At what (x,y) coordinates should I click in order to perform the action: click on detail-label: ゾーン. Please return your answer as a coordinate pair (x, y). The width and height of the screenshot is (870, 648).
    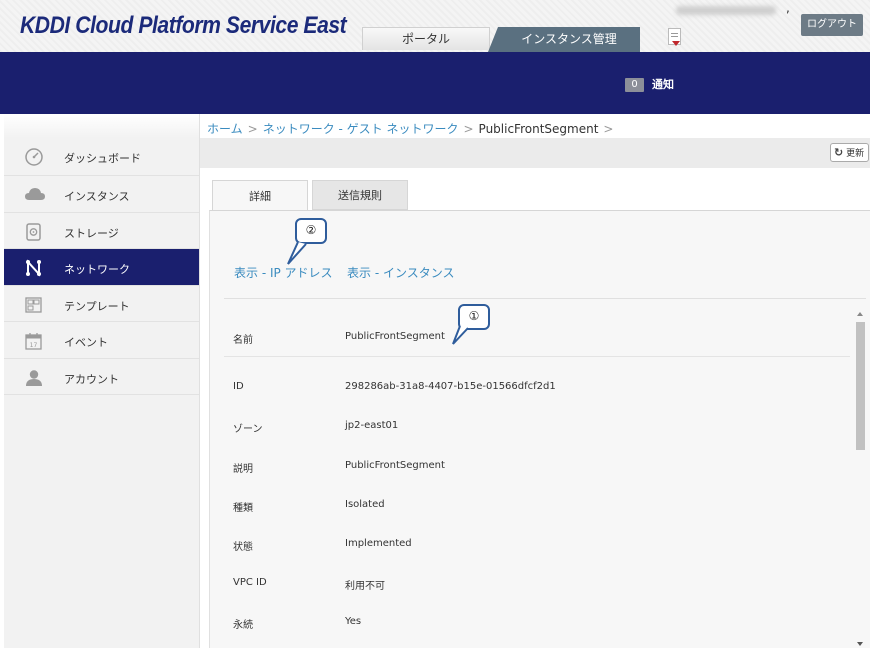
    Looking at the image, I should click on (248, 429).